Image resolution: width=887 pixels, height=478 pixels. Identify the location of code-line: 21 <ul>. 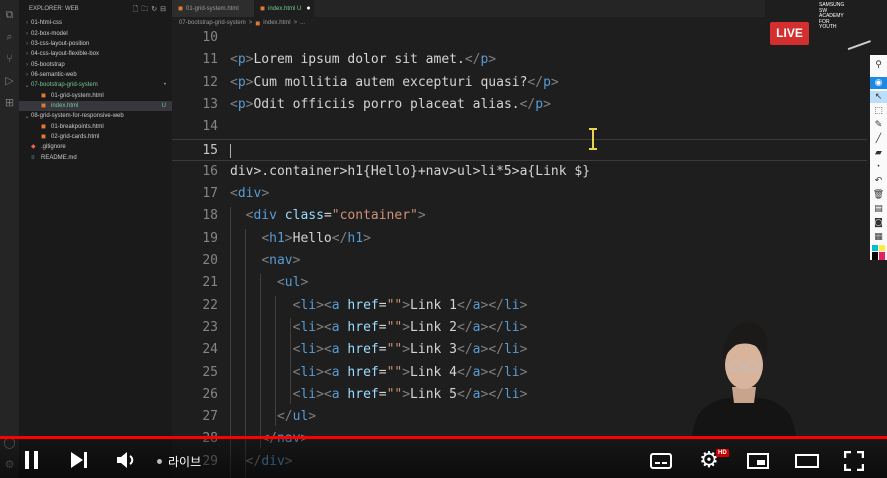
(519, 283).